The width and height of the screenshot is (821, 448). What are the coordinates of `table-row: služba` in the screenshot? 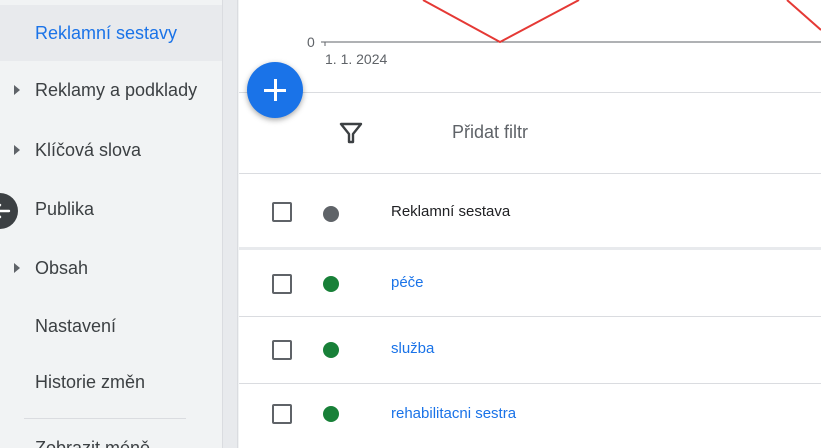 It's located at (530, 350).